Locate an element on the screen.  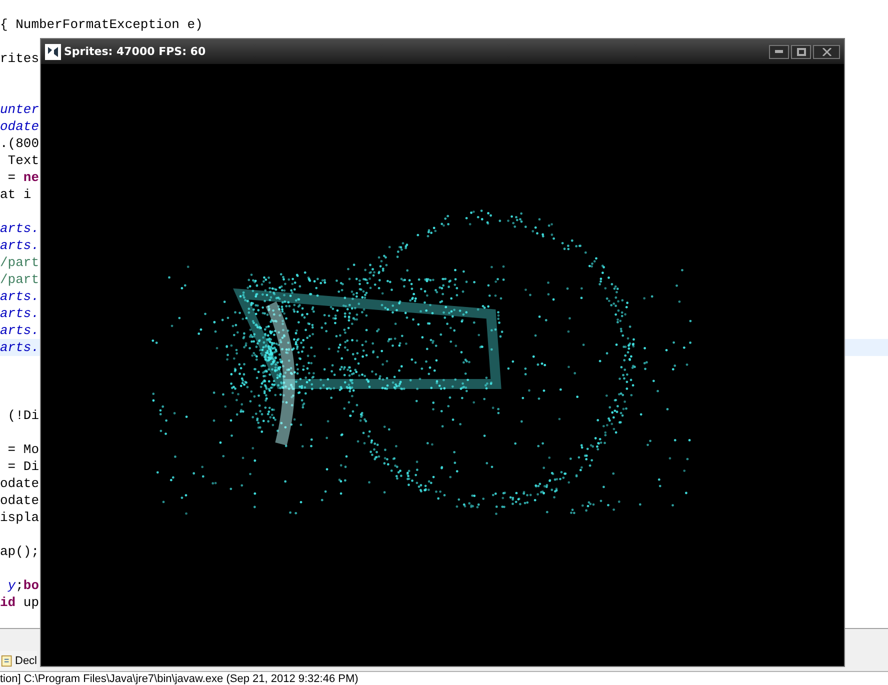
minimize-icon is located at coordinates (779, 51).